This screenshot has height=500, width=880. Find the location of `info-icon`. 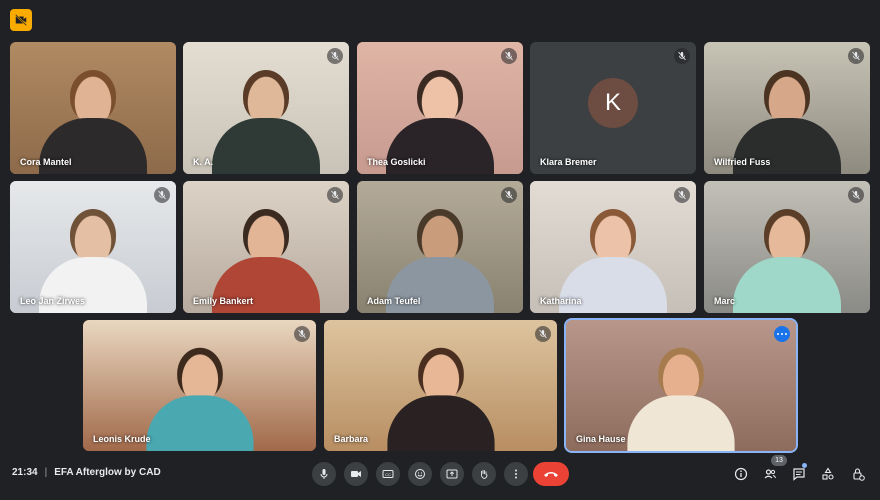

info-icon is located at coordinates (741, 474).